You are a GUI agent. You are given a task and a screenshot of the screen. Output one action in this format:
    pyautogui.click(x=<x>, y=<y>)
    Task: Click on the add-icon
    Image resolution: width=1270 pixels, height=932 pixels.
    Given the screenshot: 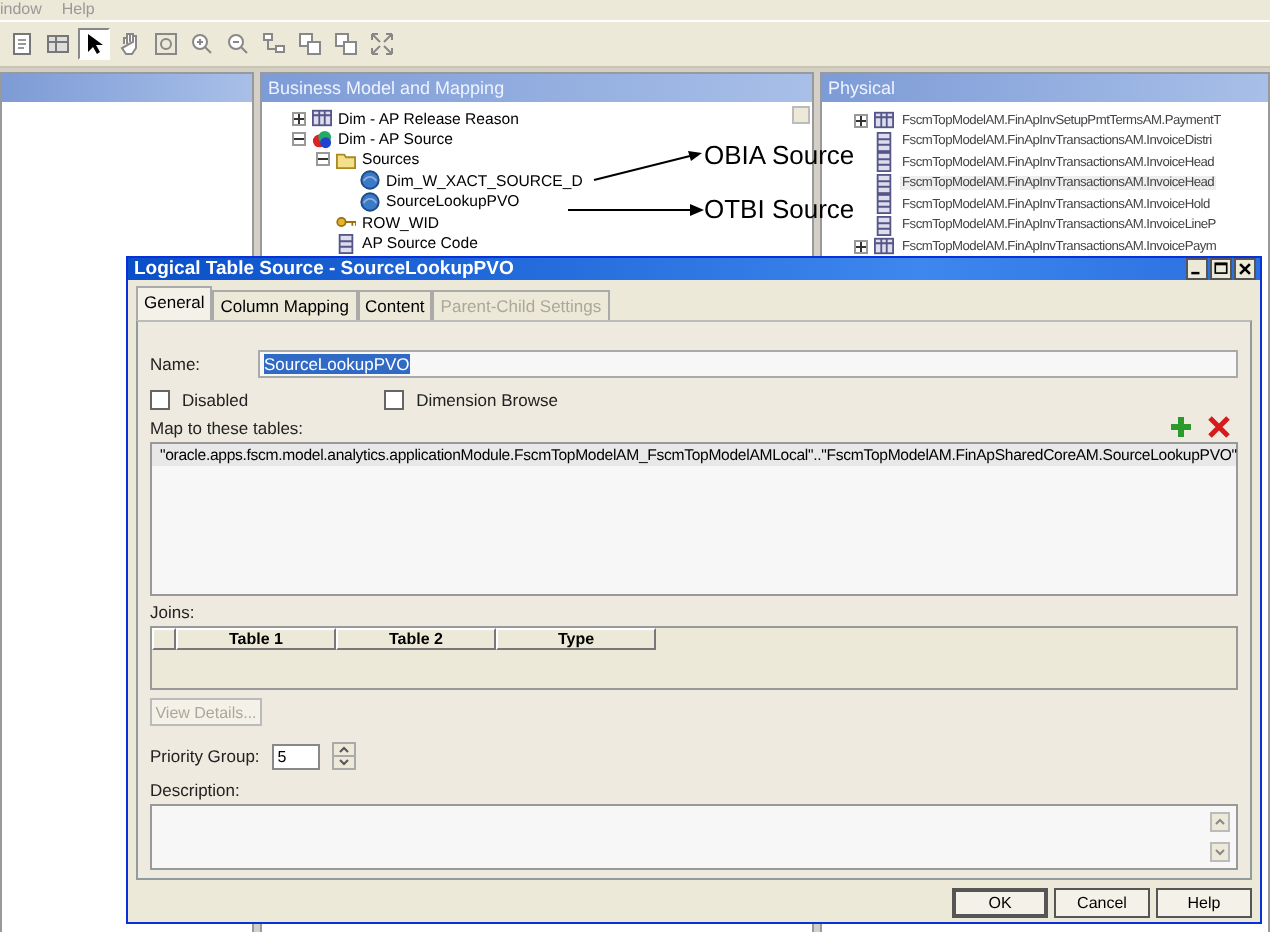 What is the action you would take?
    pyautogui.click(x=1181, y=427)
    